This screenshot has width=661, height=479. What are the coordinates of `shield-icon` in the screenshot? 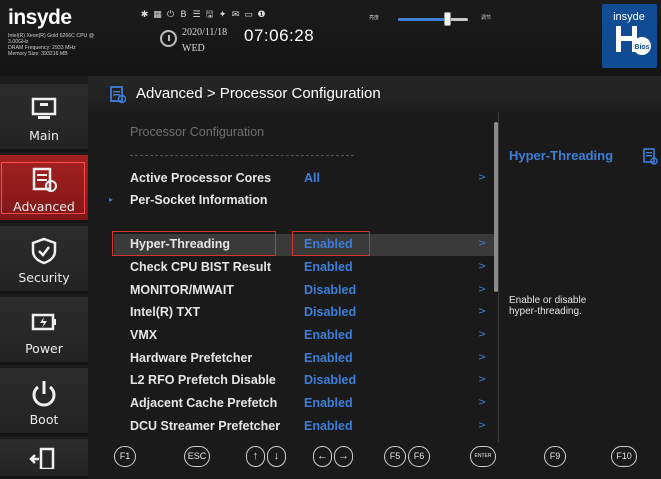 It's located at (44, 251).